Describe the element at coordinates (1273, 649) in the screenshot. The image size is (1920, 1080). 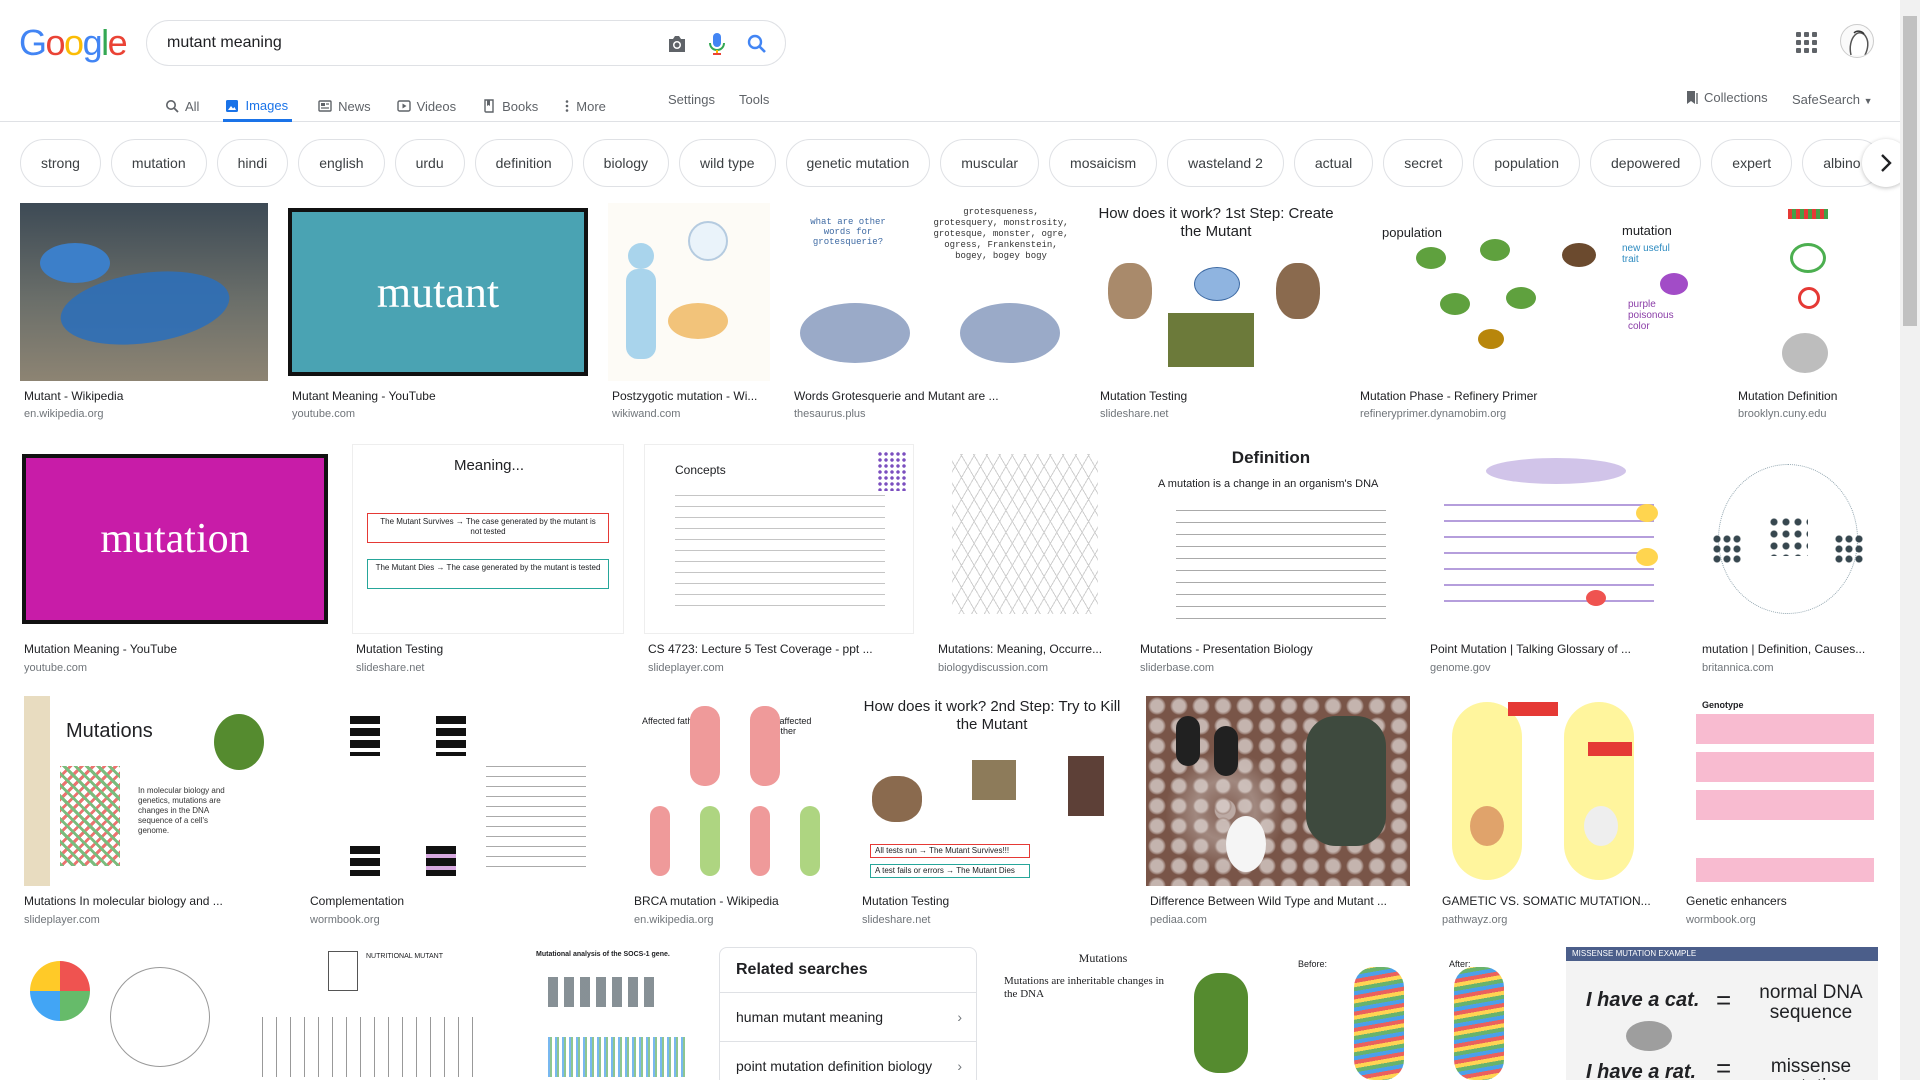
I see `result-title: Mutations - Presentation Biology` at that location.